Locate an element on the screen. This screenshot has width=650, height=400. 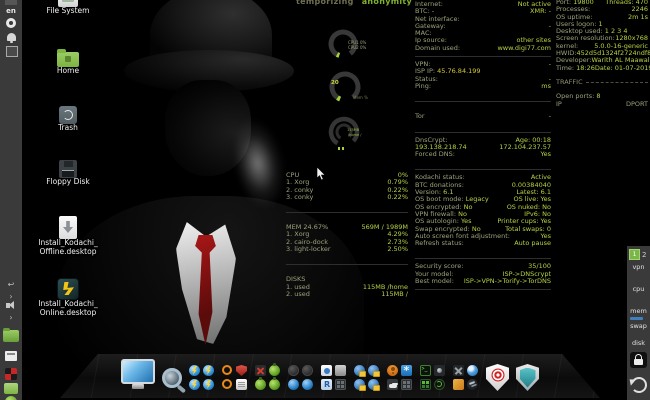
firewall-shield is located at coordinates (497, 377).